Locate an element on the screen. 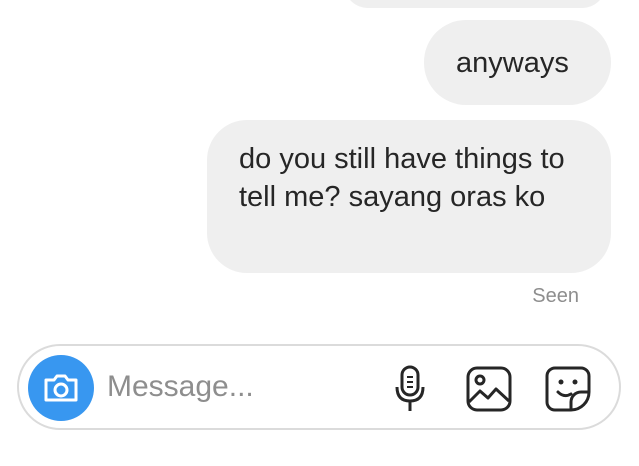 This screenshot has height=466, width=639. camera-icon is located at coordinates (61, 388).